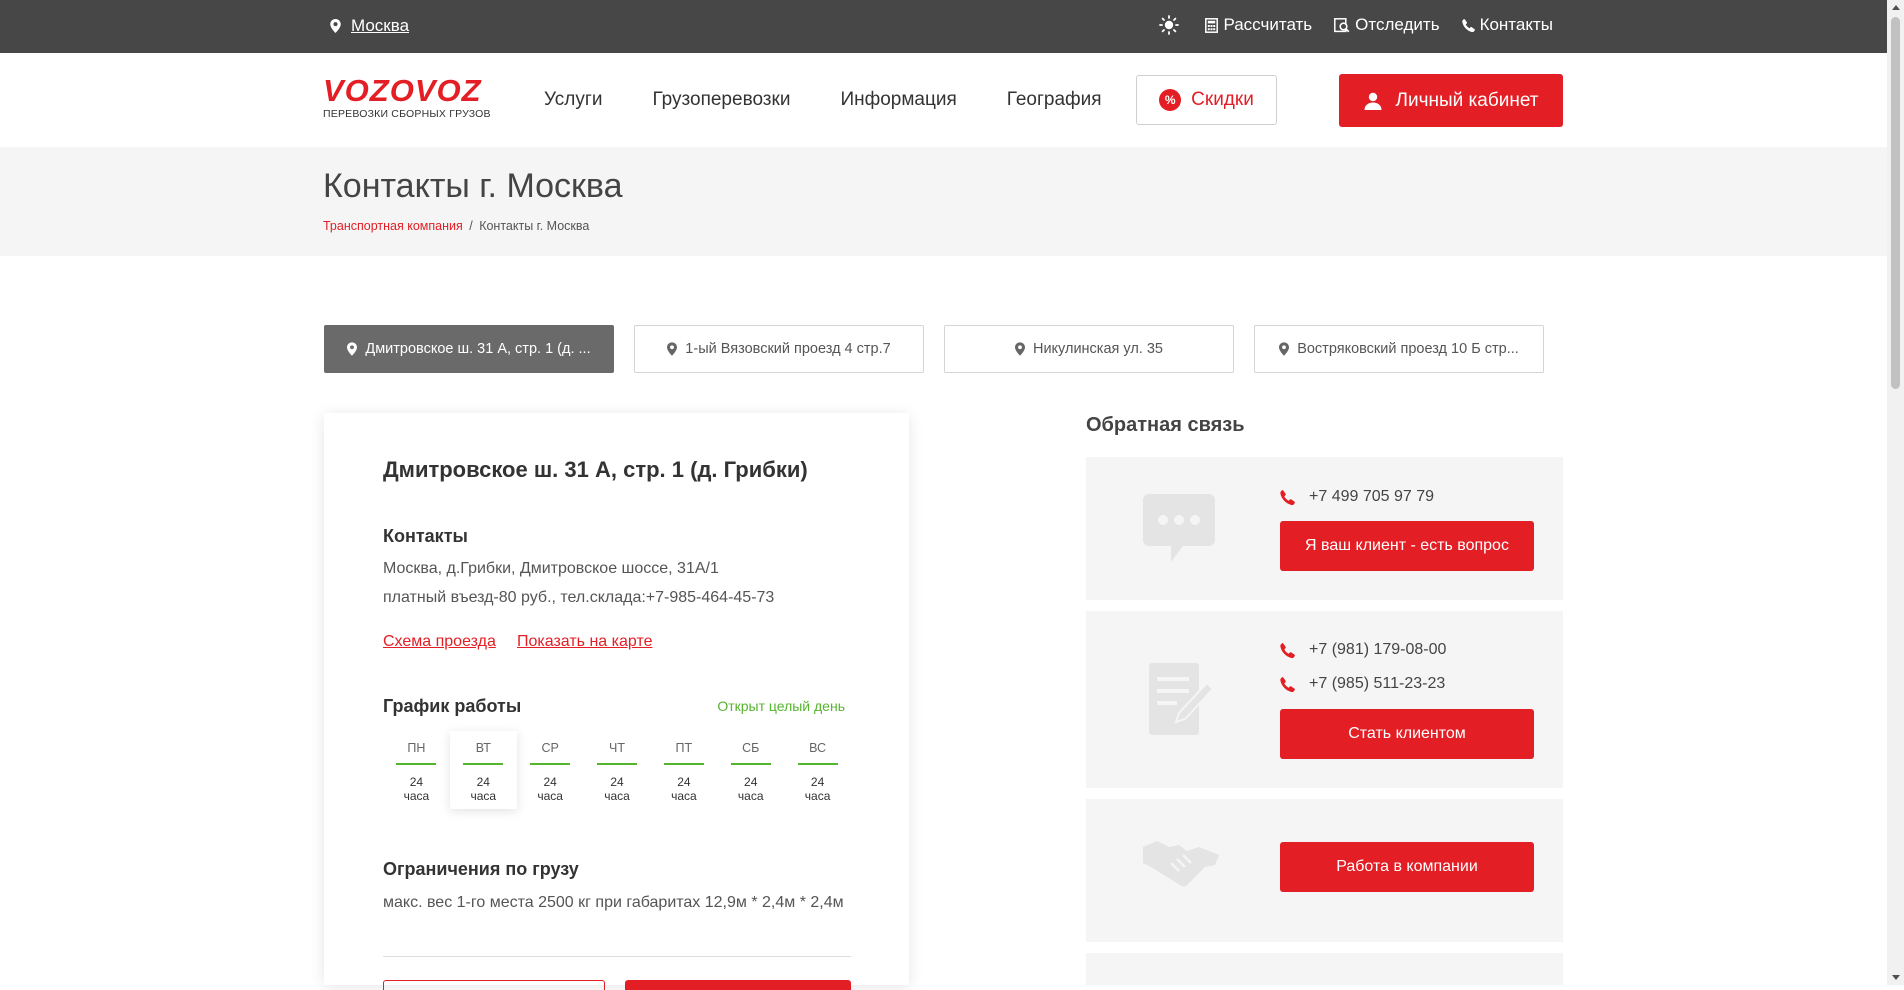  I want to click on phone-number: +7 (981) 179-08-00, so click(1378, 649).